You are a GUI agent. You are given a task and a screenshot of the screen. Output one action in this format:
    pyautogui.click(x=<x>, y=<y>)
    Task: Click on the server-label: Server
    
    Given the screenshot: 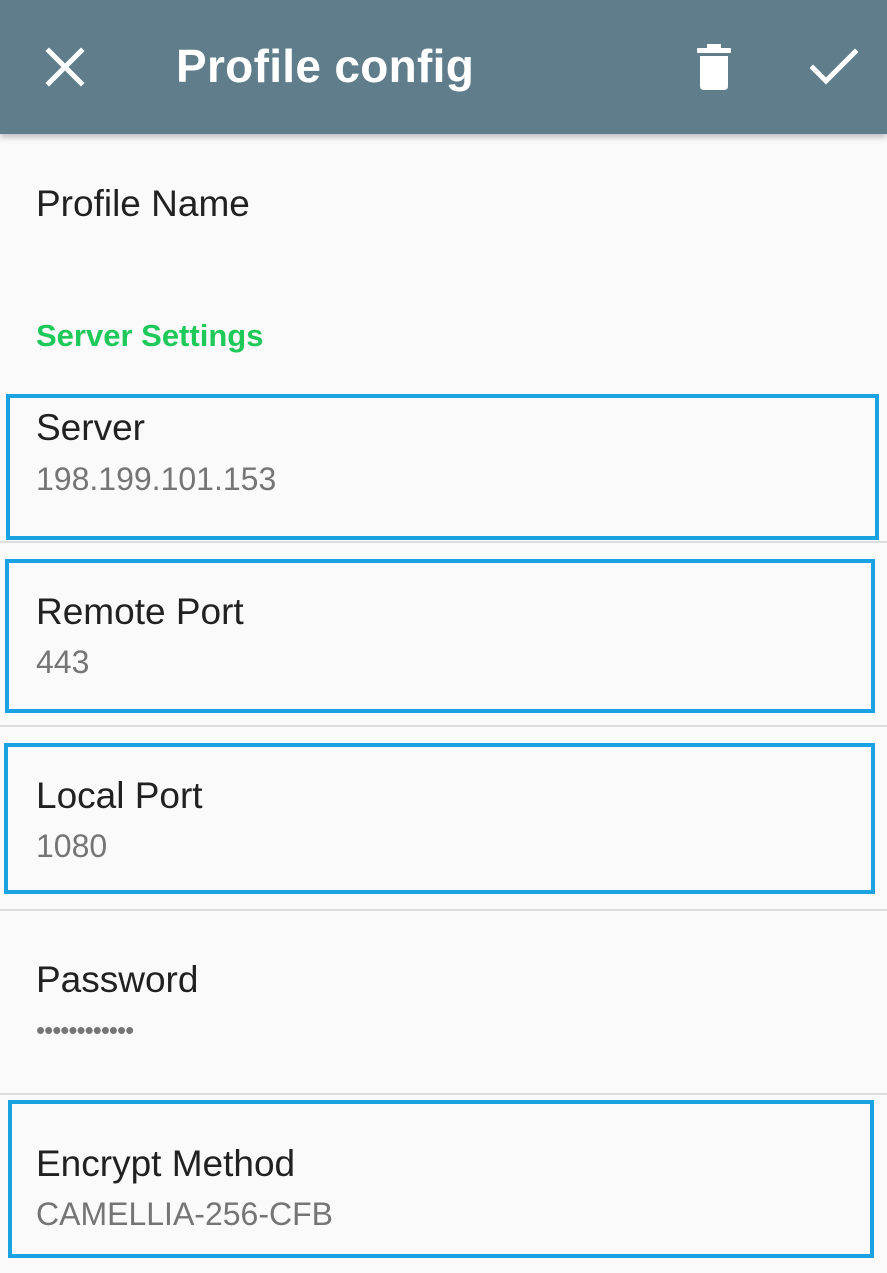 What is the action you would take?
    pyautogui.click(x=90, y=427)
    